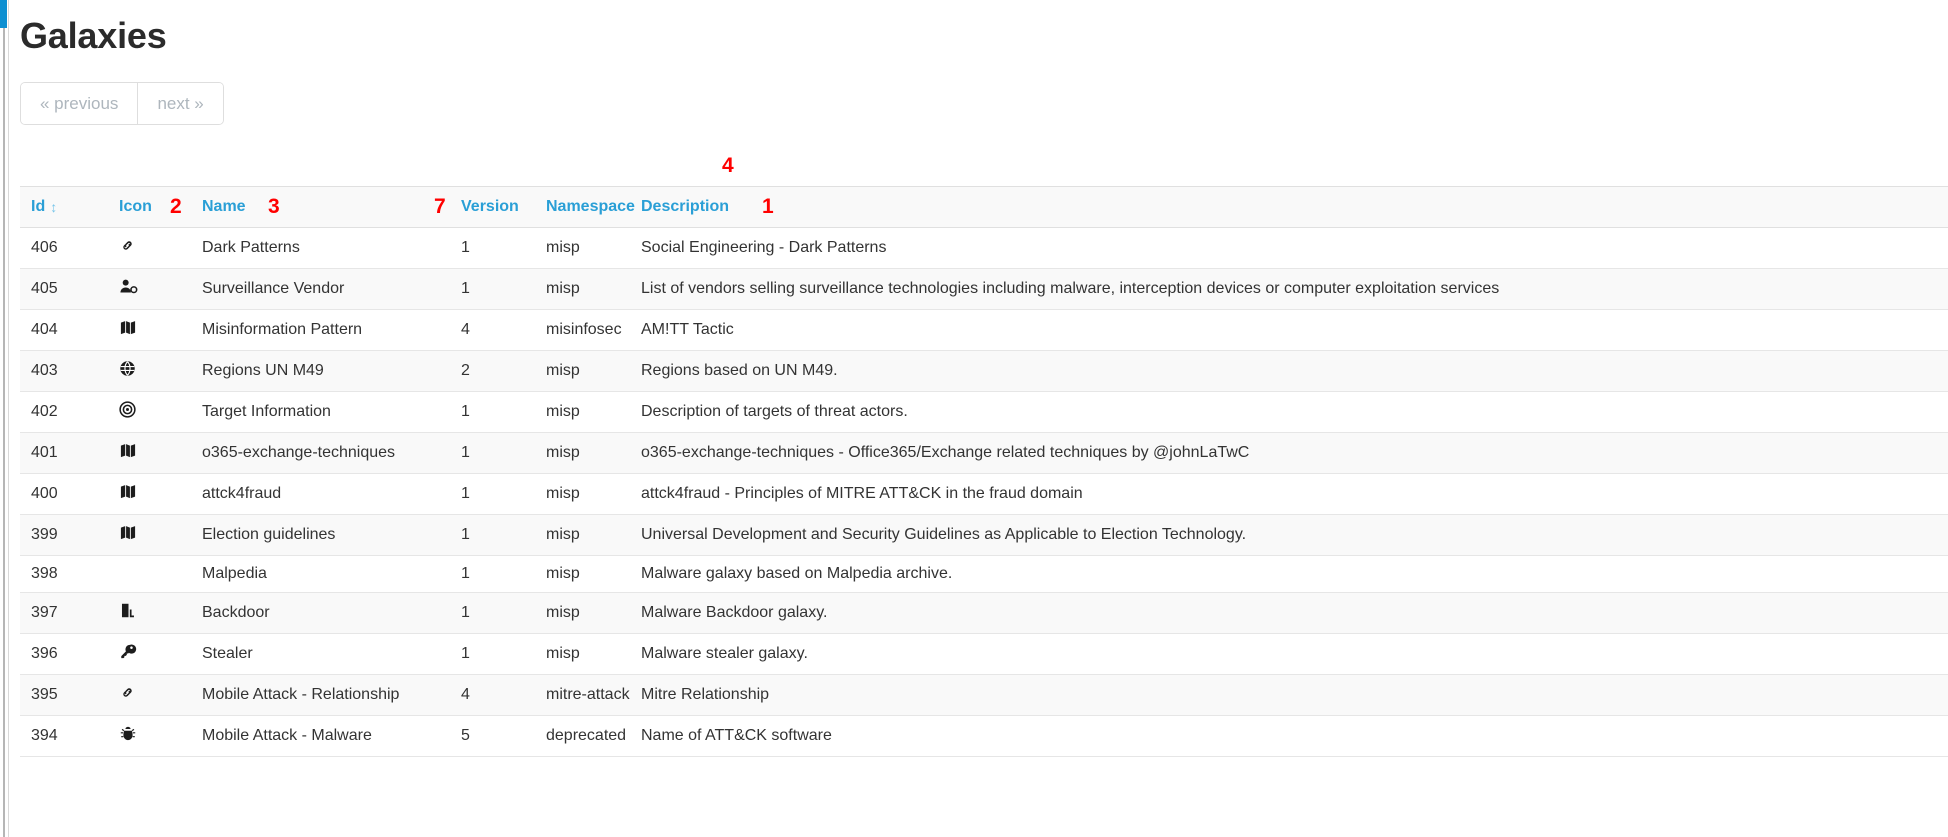  Describe the element at coordinates (3, 14) in the screenshot. I see `top-left-accent-bar` at that location.